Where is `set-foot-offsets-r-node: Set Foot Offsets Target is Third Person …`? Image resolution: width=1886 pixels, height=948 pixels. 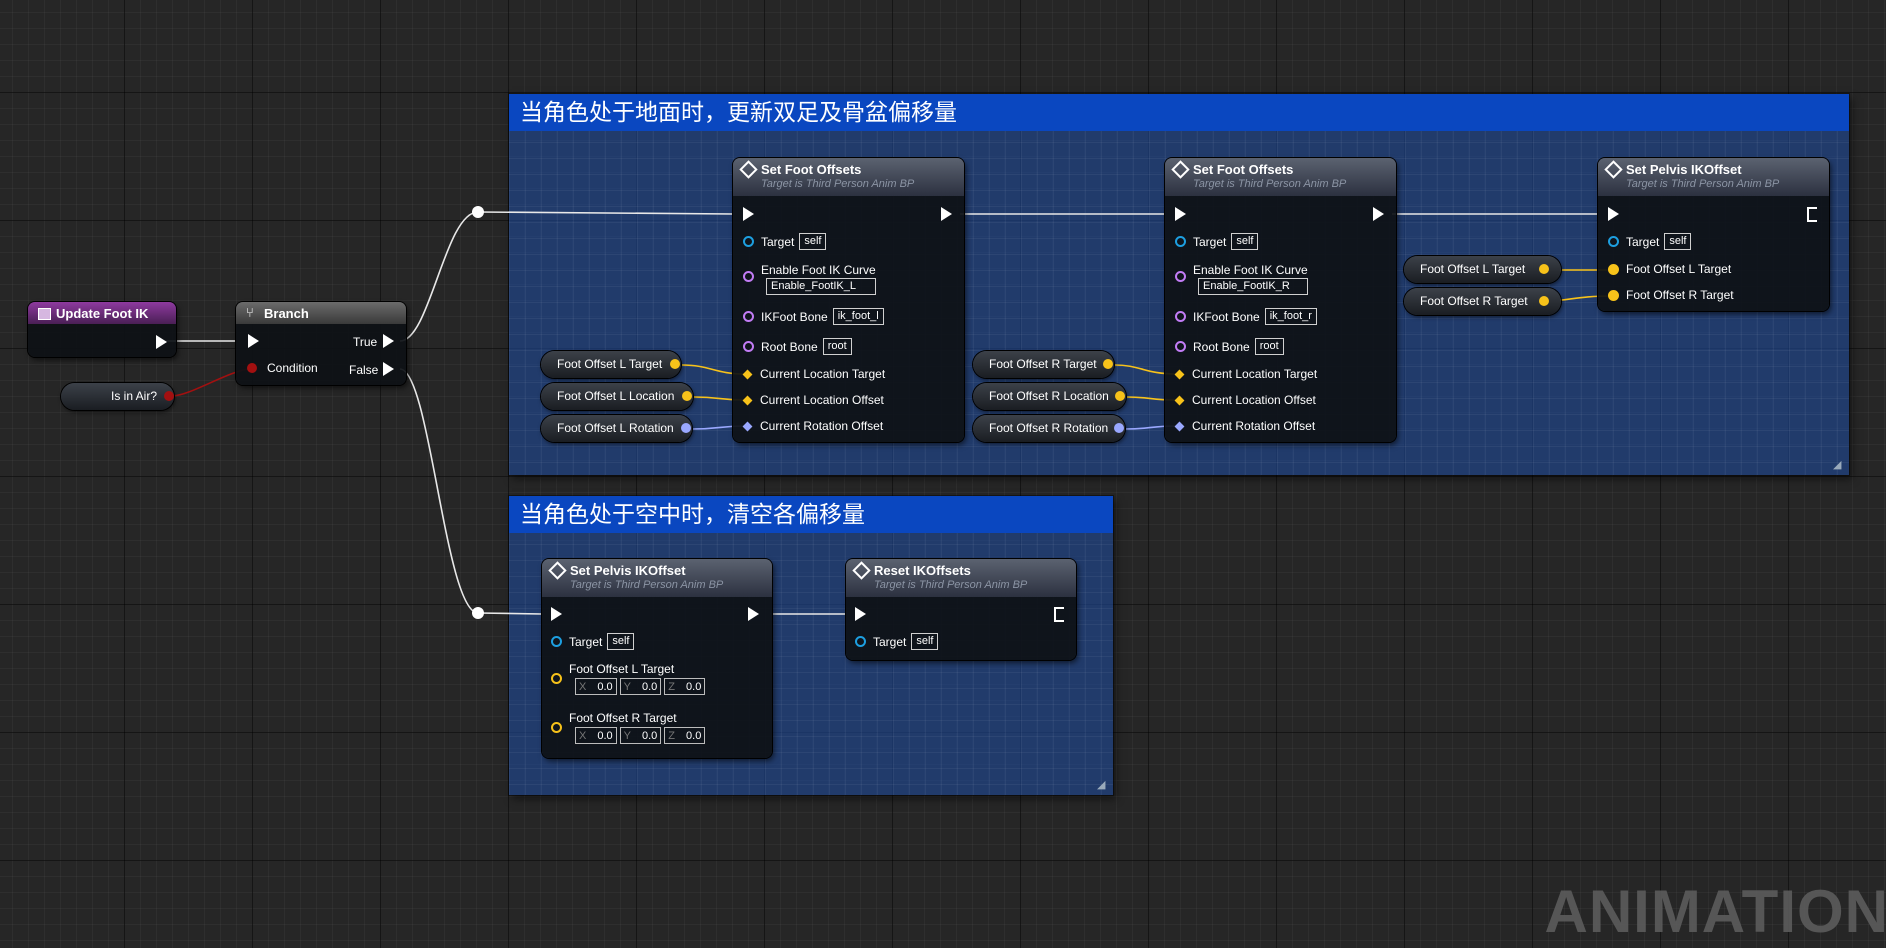
set-foot-offsets-r-node: Set Foot Offsets Target is Third Person … is located at coordinates (1280, 300).